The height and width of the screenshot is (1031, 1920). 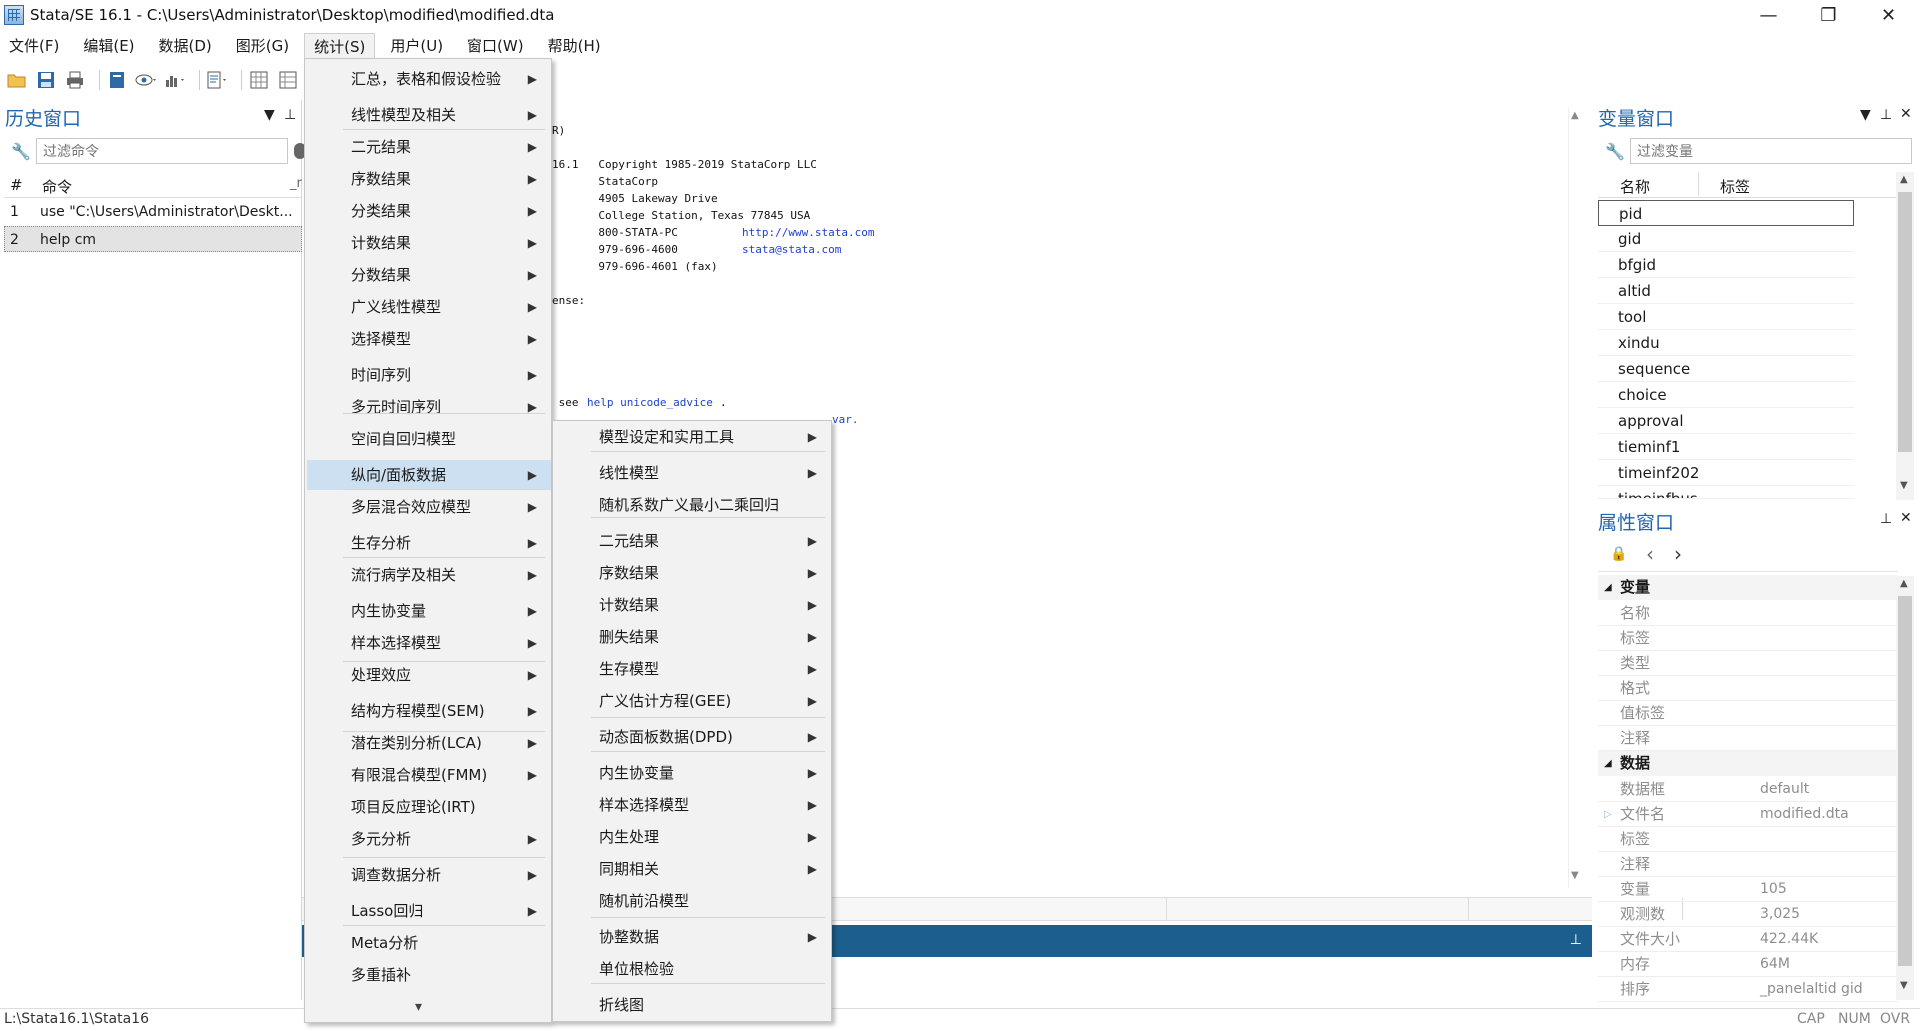 What do you see at coordinates (429, 611) in the screenshot?
I see `statistics-menu-item: 内生协变量 ▶` at bounding box center [429, 611].